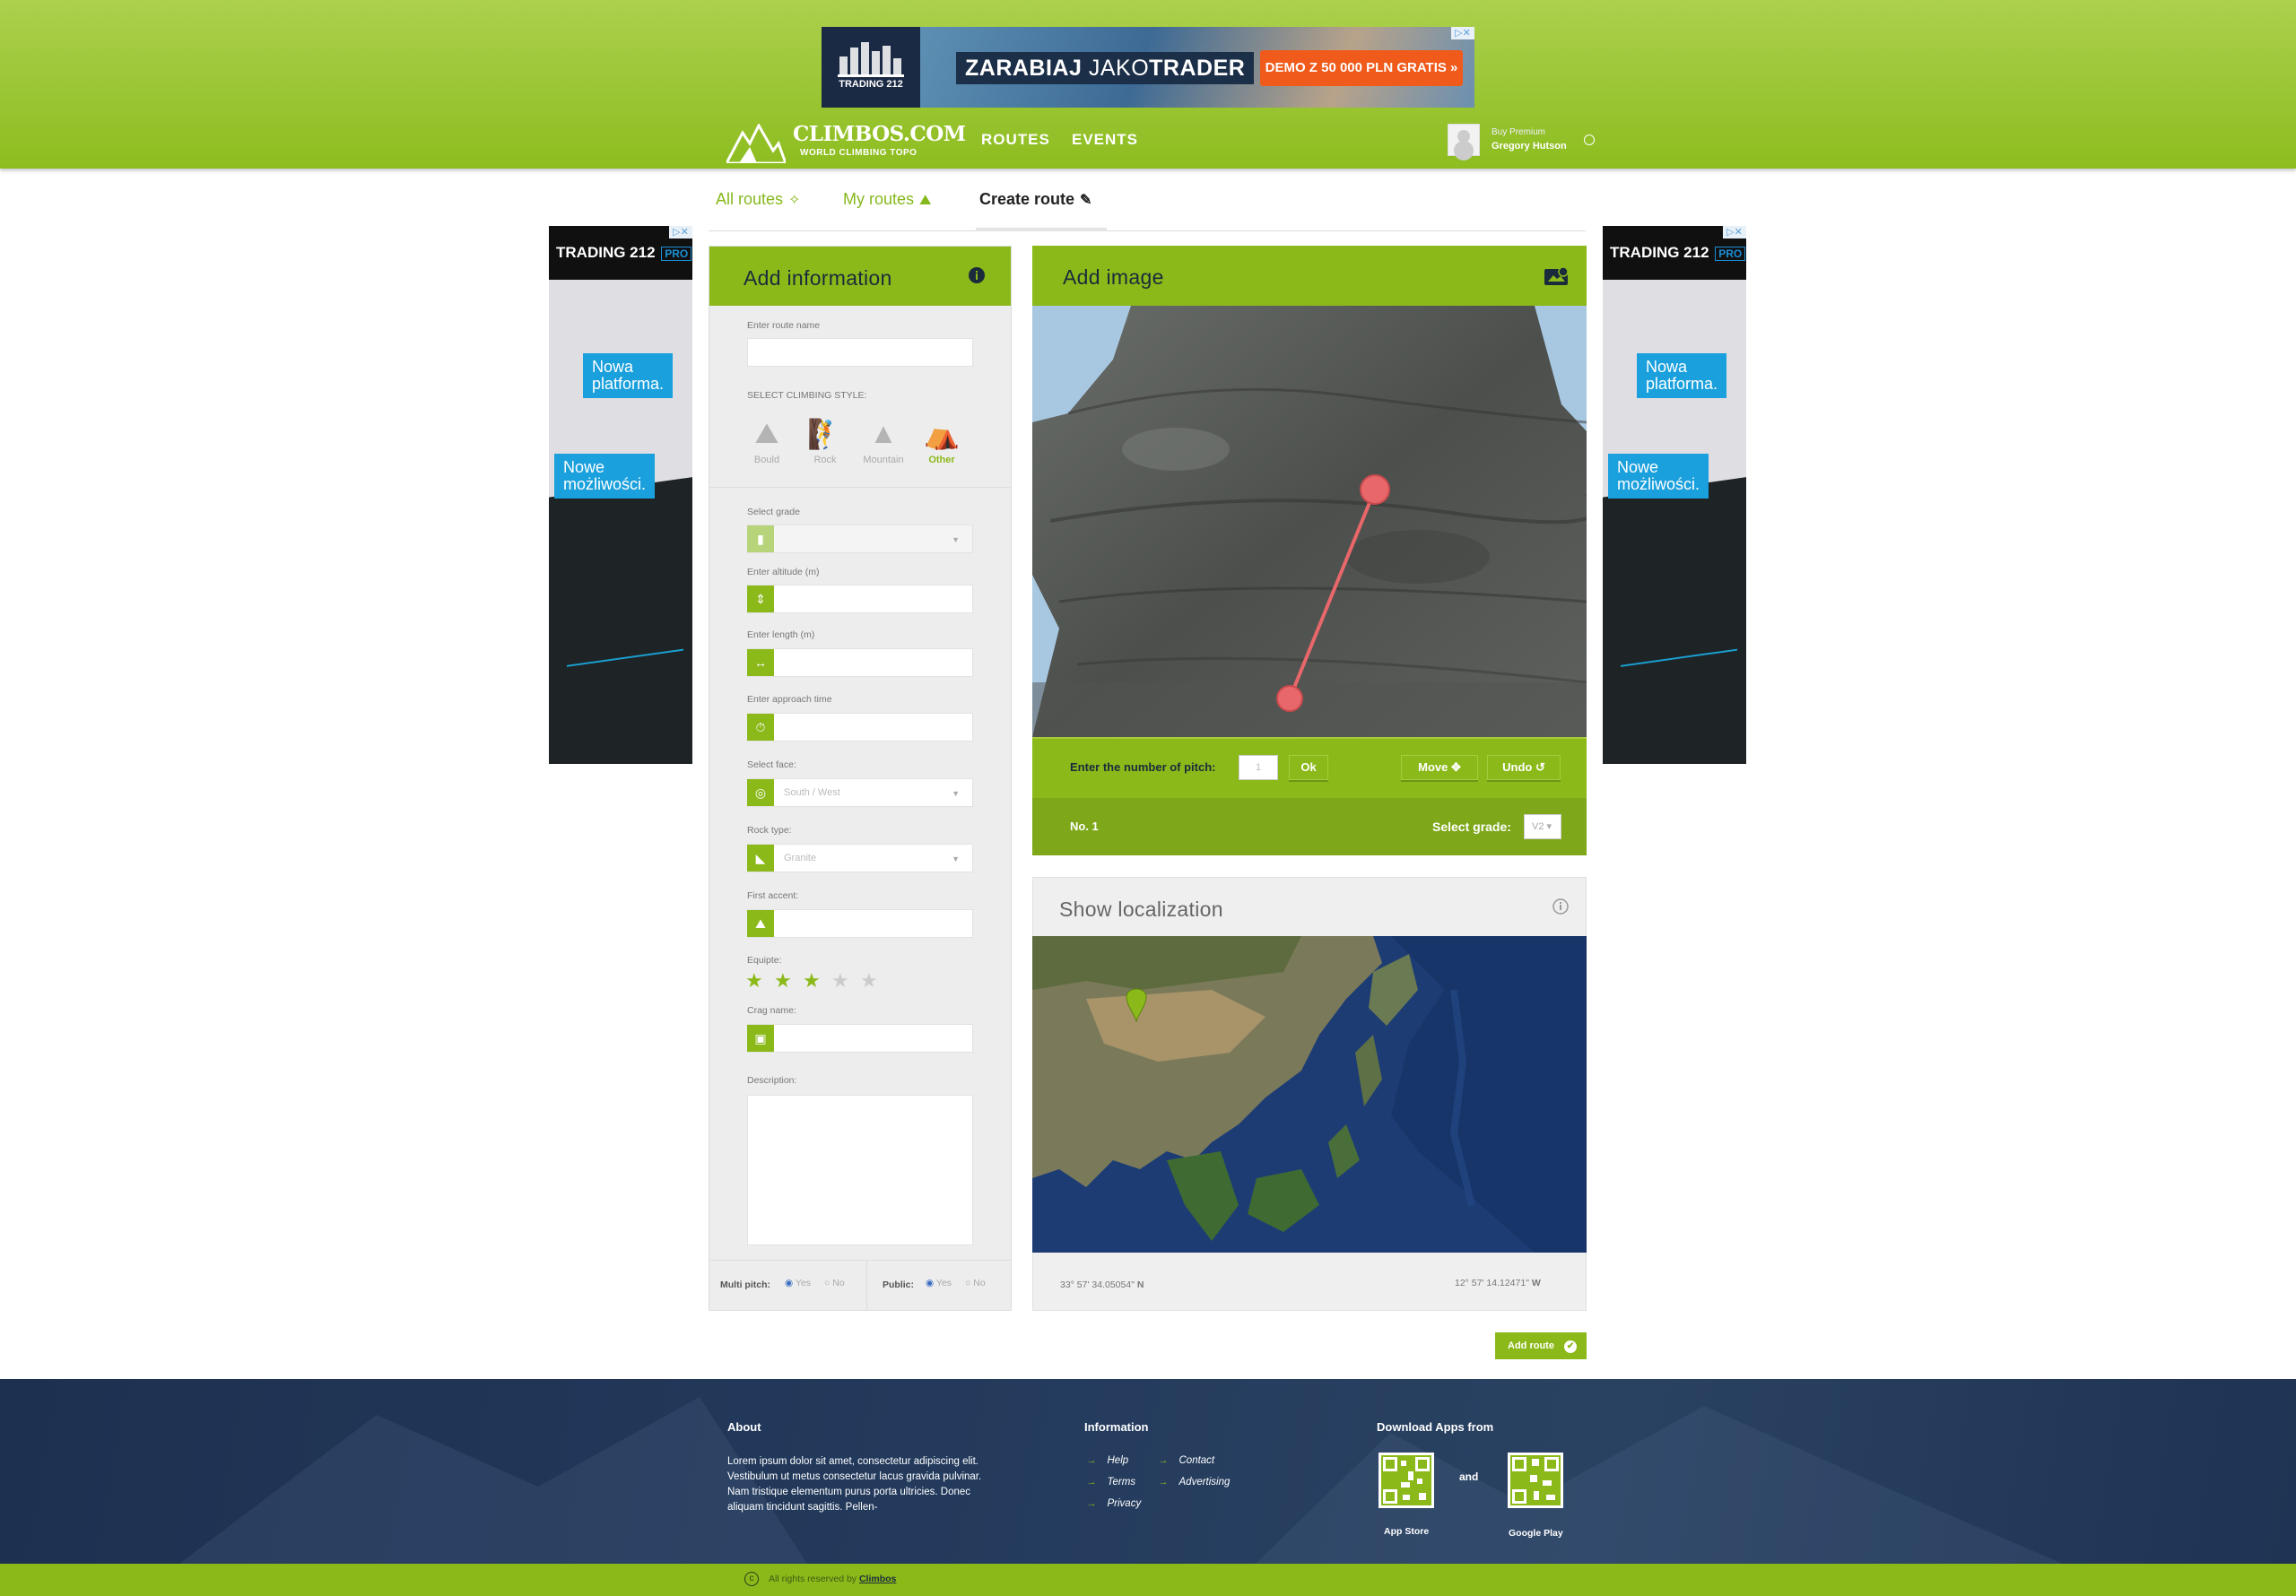 The height and width of the screenshot is (1596, 2296). Describe the element at coordinates (1571, 1347) in the screenshot. I see `check-icon: ✔` at that location.